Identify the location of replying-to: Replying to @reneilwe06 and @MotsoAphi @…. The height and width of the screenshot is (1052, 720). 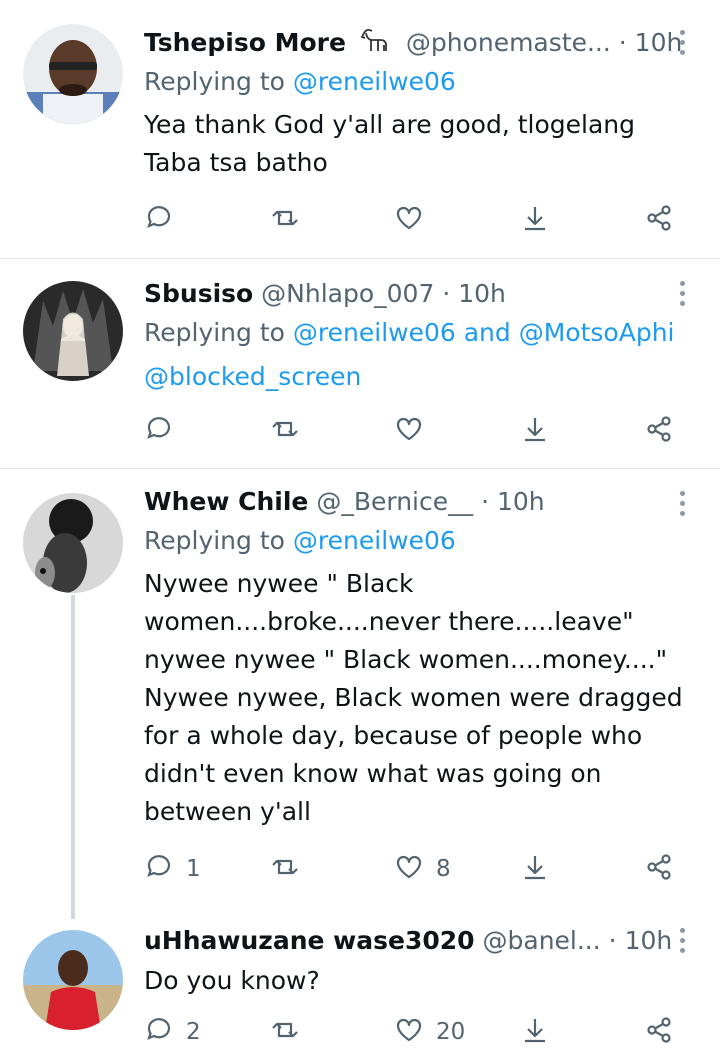
(417, 355).